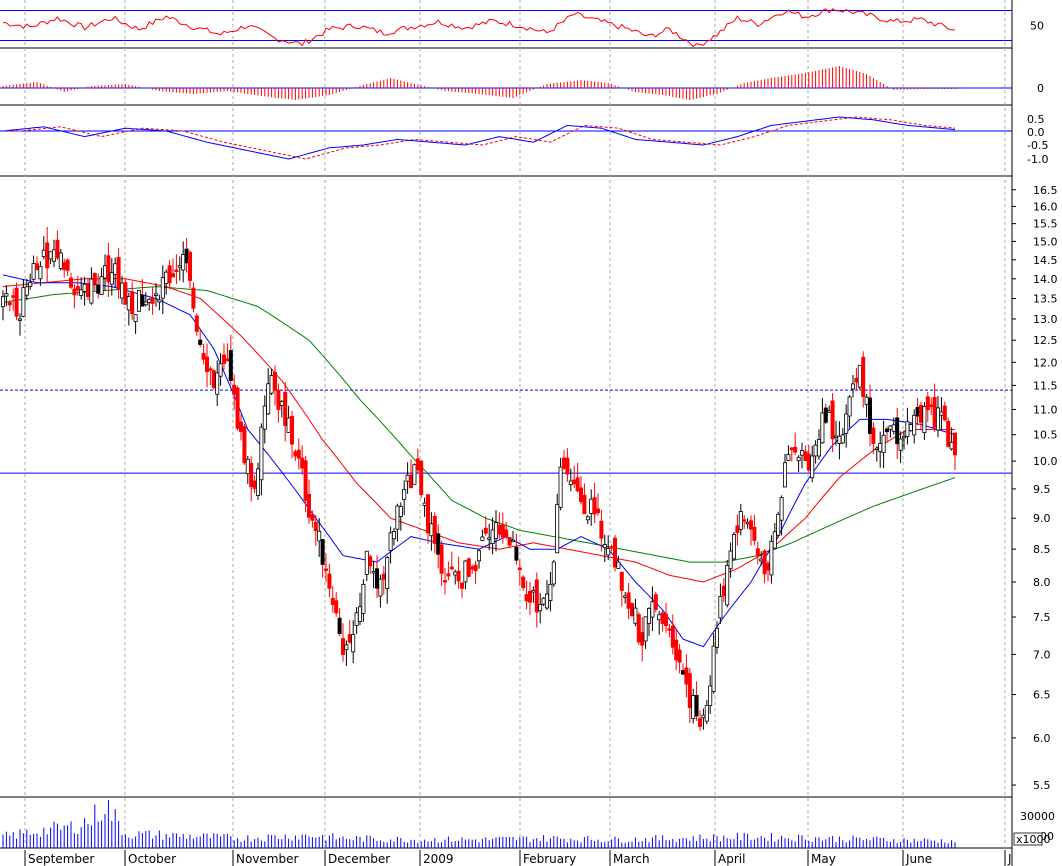 The image size is (1062, 866). What do you see at coordinates (1037, 159) in the screenshot?
I see `macd-tick-label: -1.0` at bounding box center [1037, 159].